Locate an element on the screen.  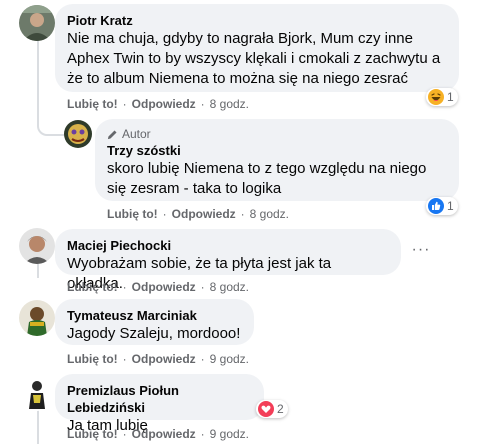
reaction-badge: 2 is located at coordinates (272, 409).